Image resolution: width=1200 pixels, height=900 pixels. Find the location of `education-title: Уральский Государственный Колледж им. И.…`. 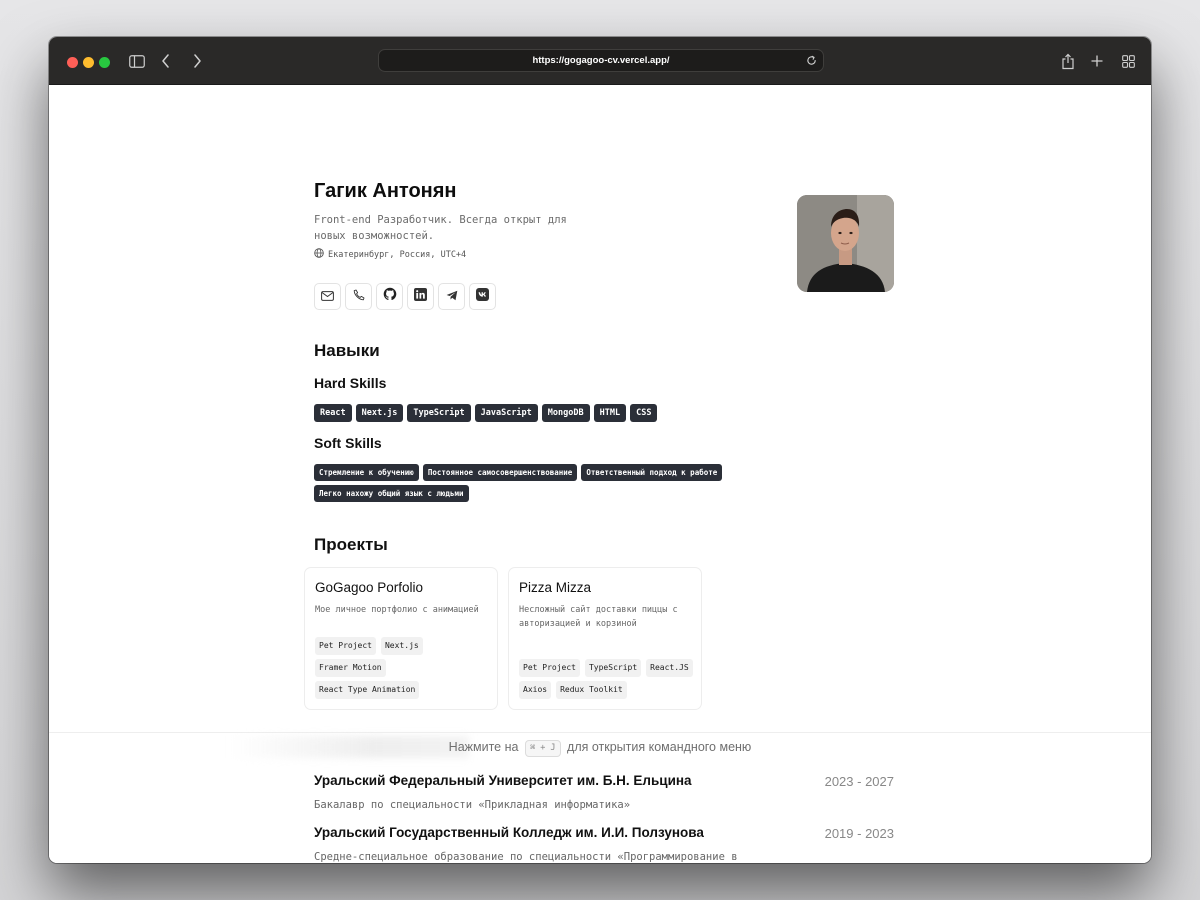

education-title: Уральский Государственный Колледж им. И.… is located at coordinates (509, 832).